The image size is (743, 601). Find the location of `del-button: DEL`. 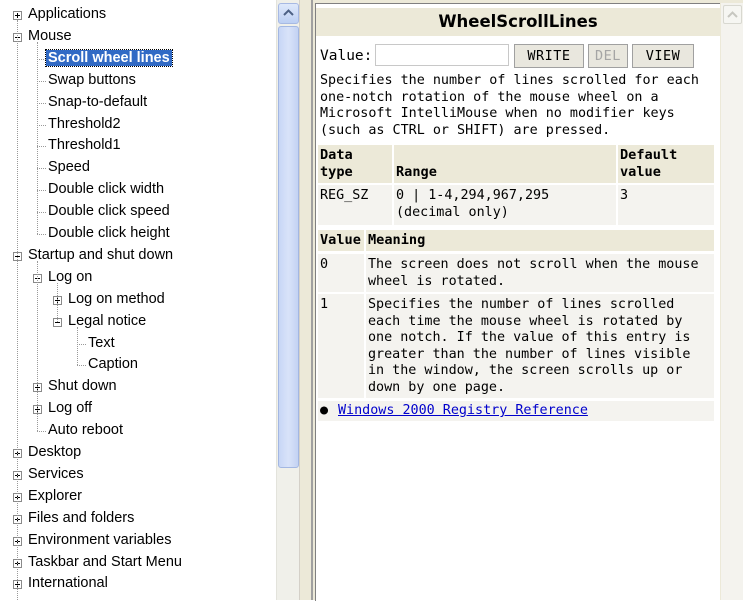

del-button: DEL is located at coordinates (608, 56).